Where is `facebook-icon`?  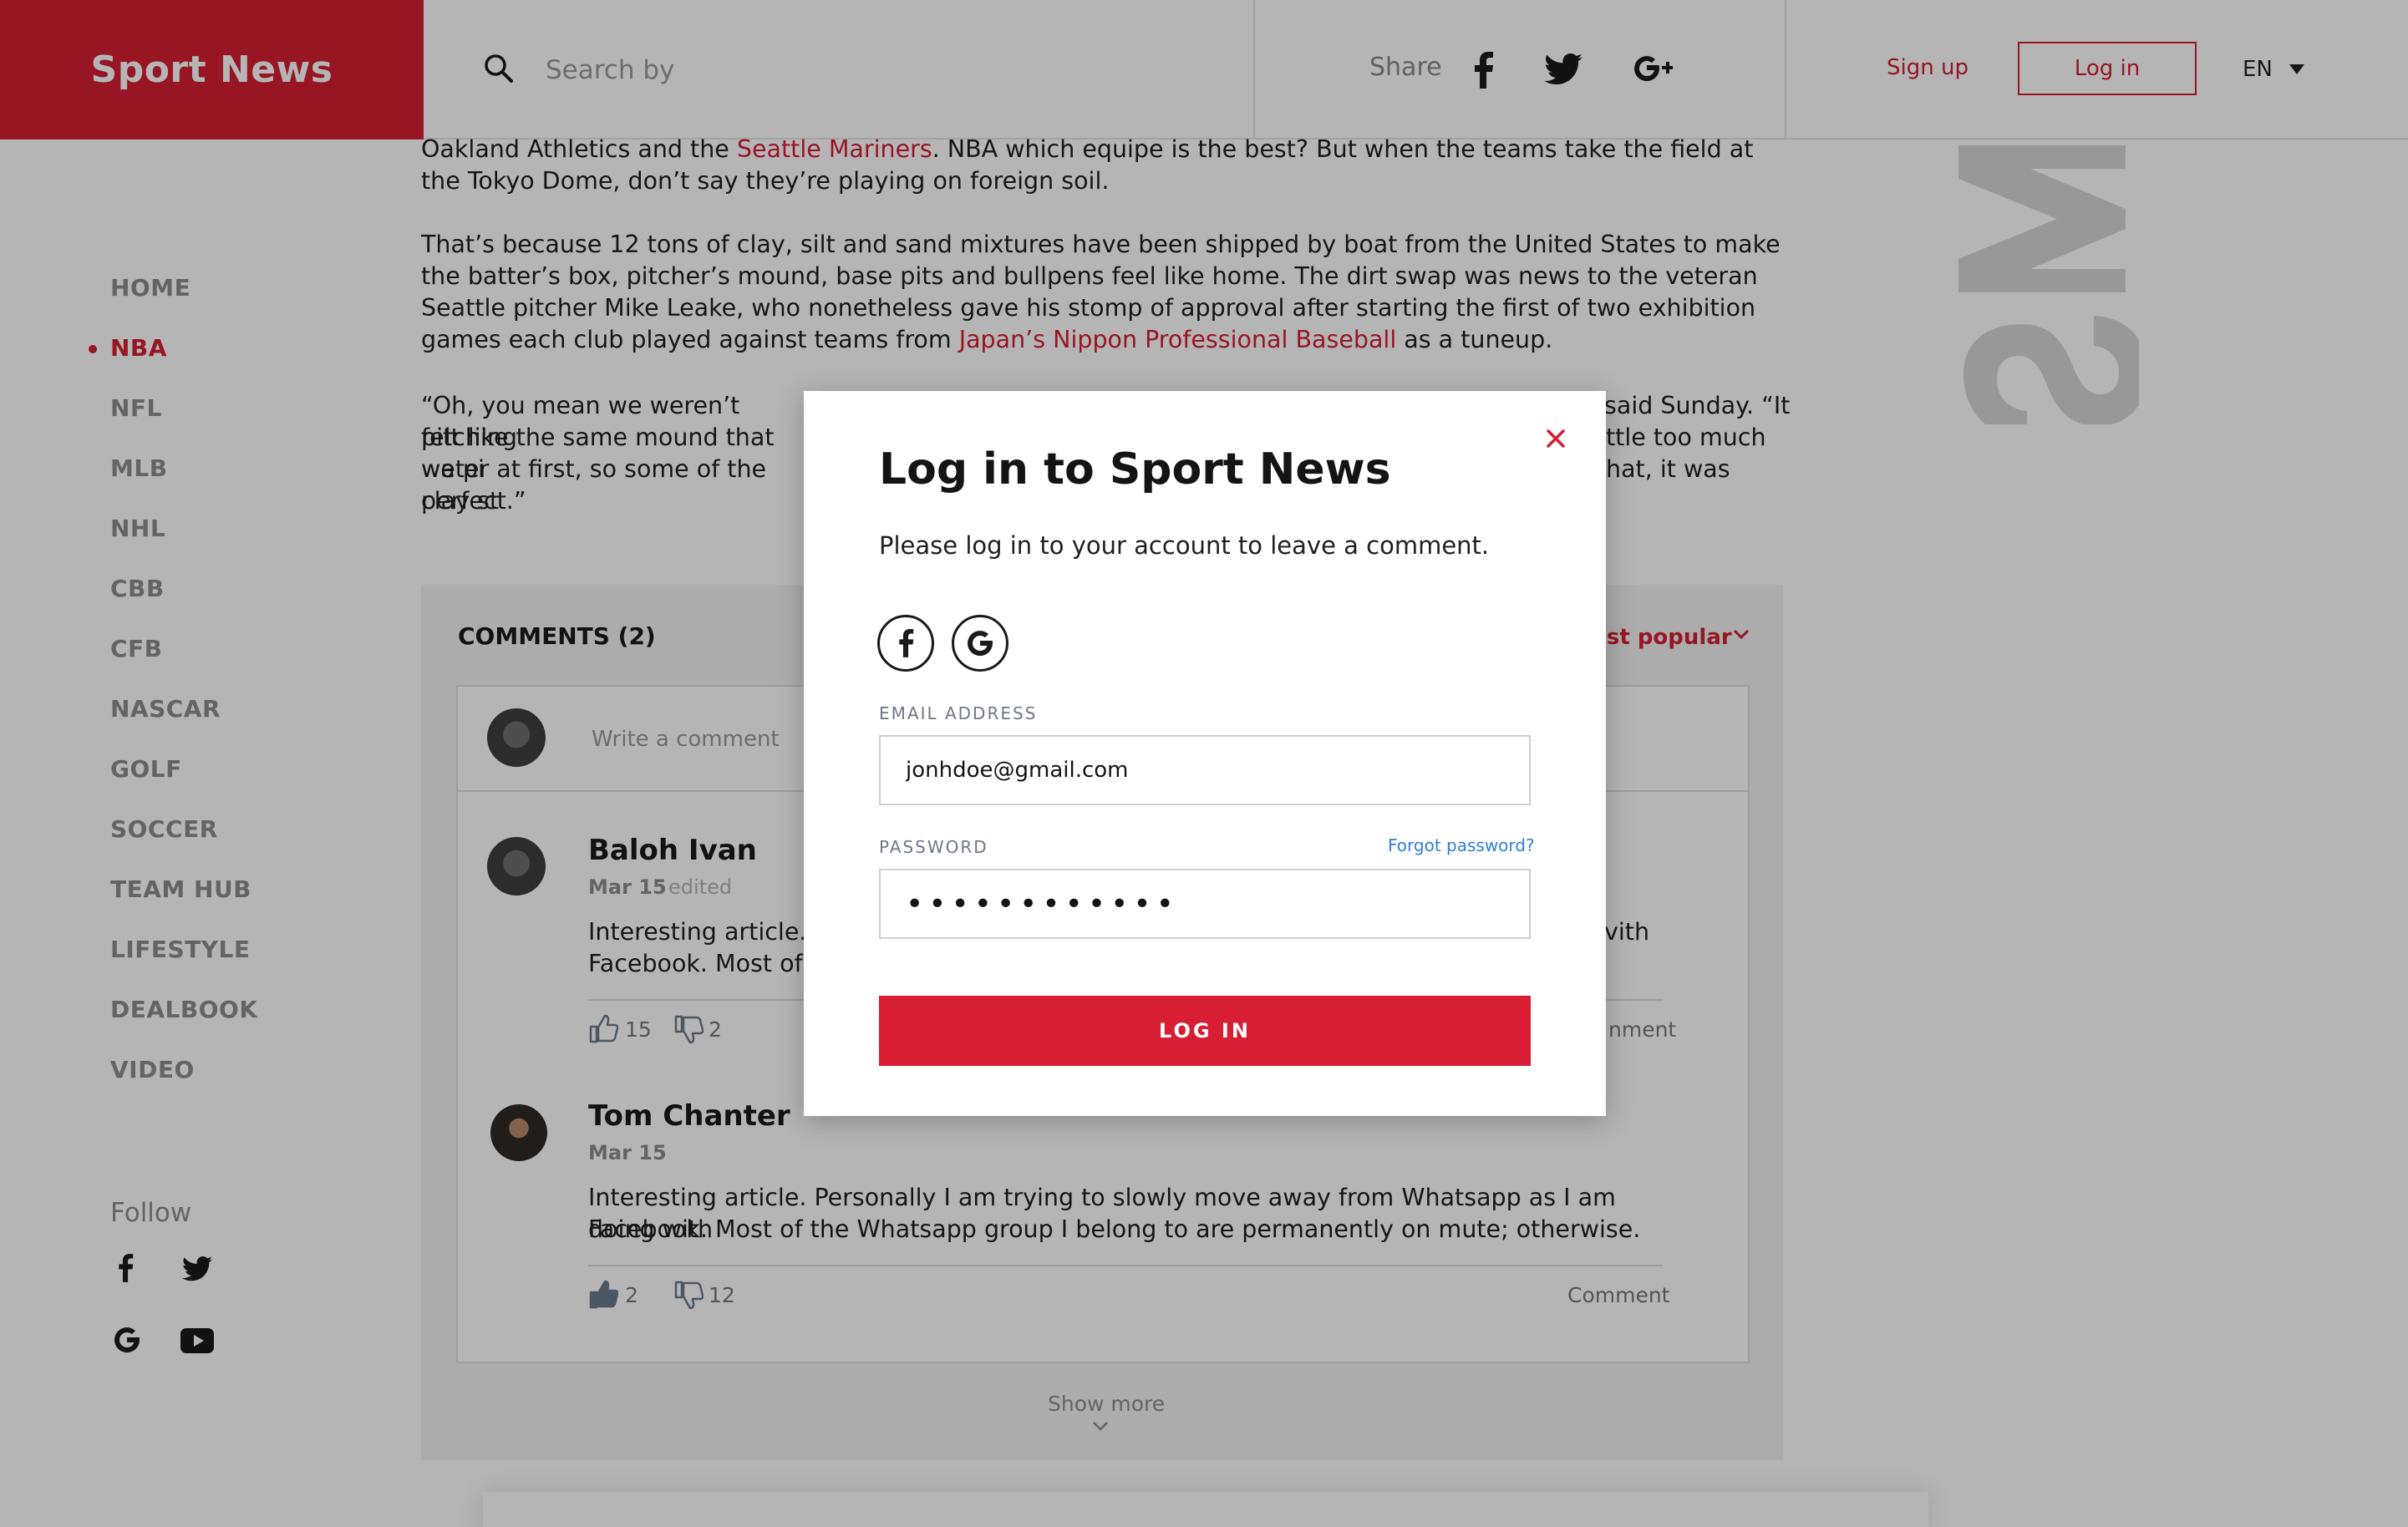
facebook-icon is located at coordinates (906, 643).